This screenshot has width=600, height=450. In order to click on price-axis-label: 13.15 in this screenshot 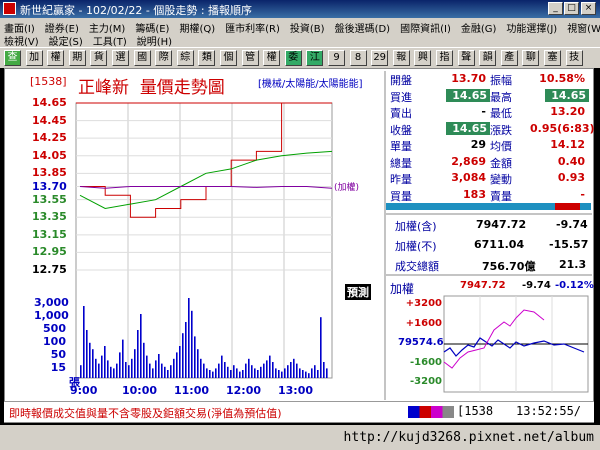, I will do `click(49, 234)`.